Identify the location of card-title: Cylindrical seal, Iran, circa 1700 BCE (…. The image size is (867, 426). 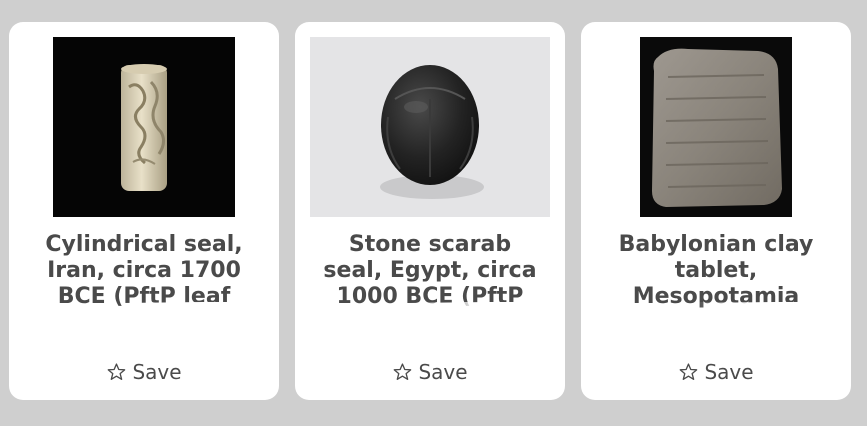
(144, 273).